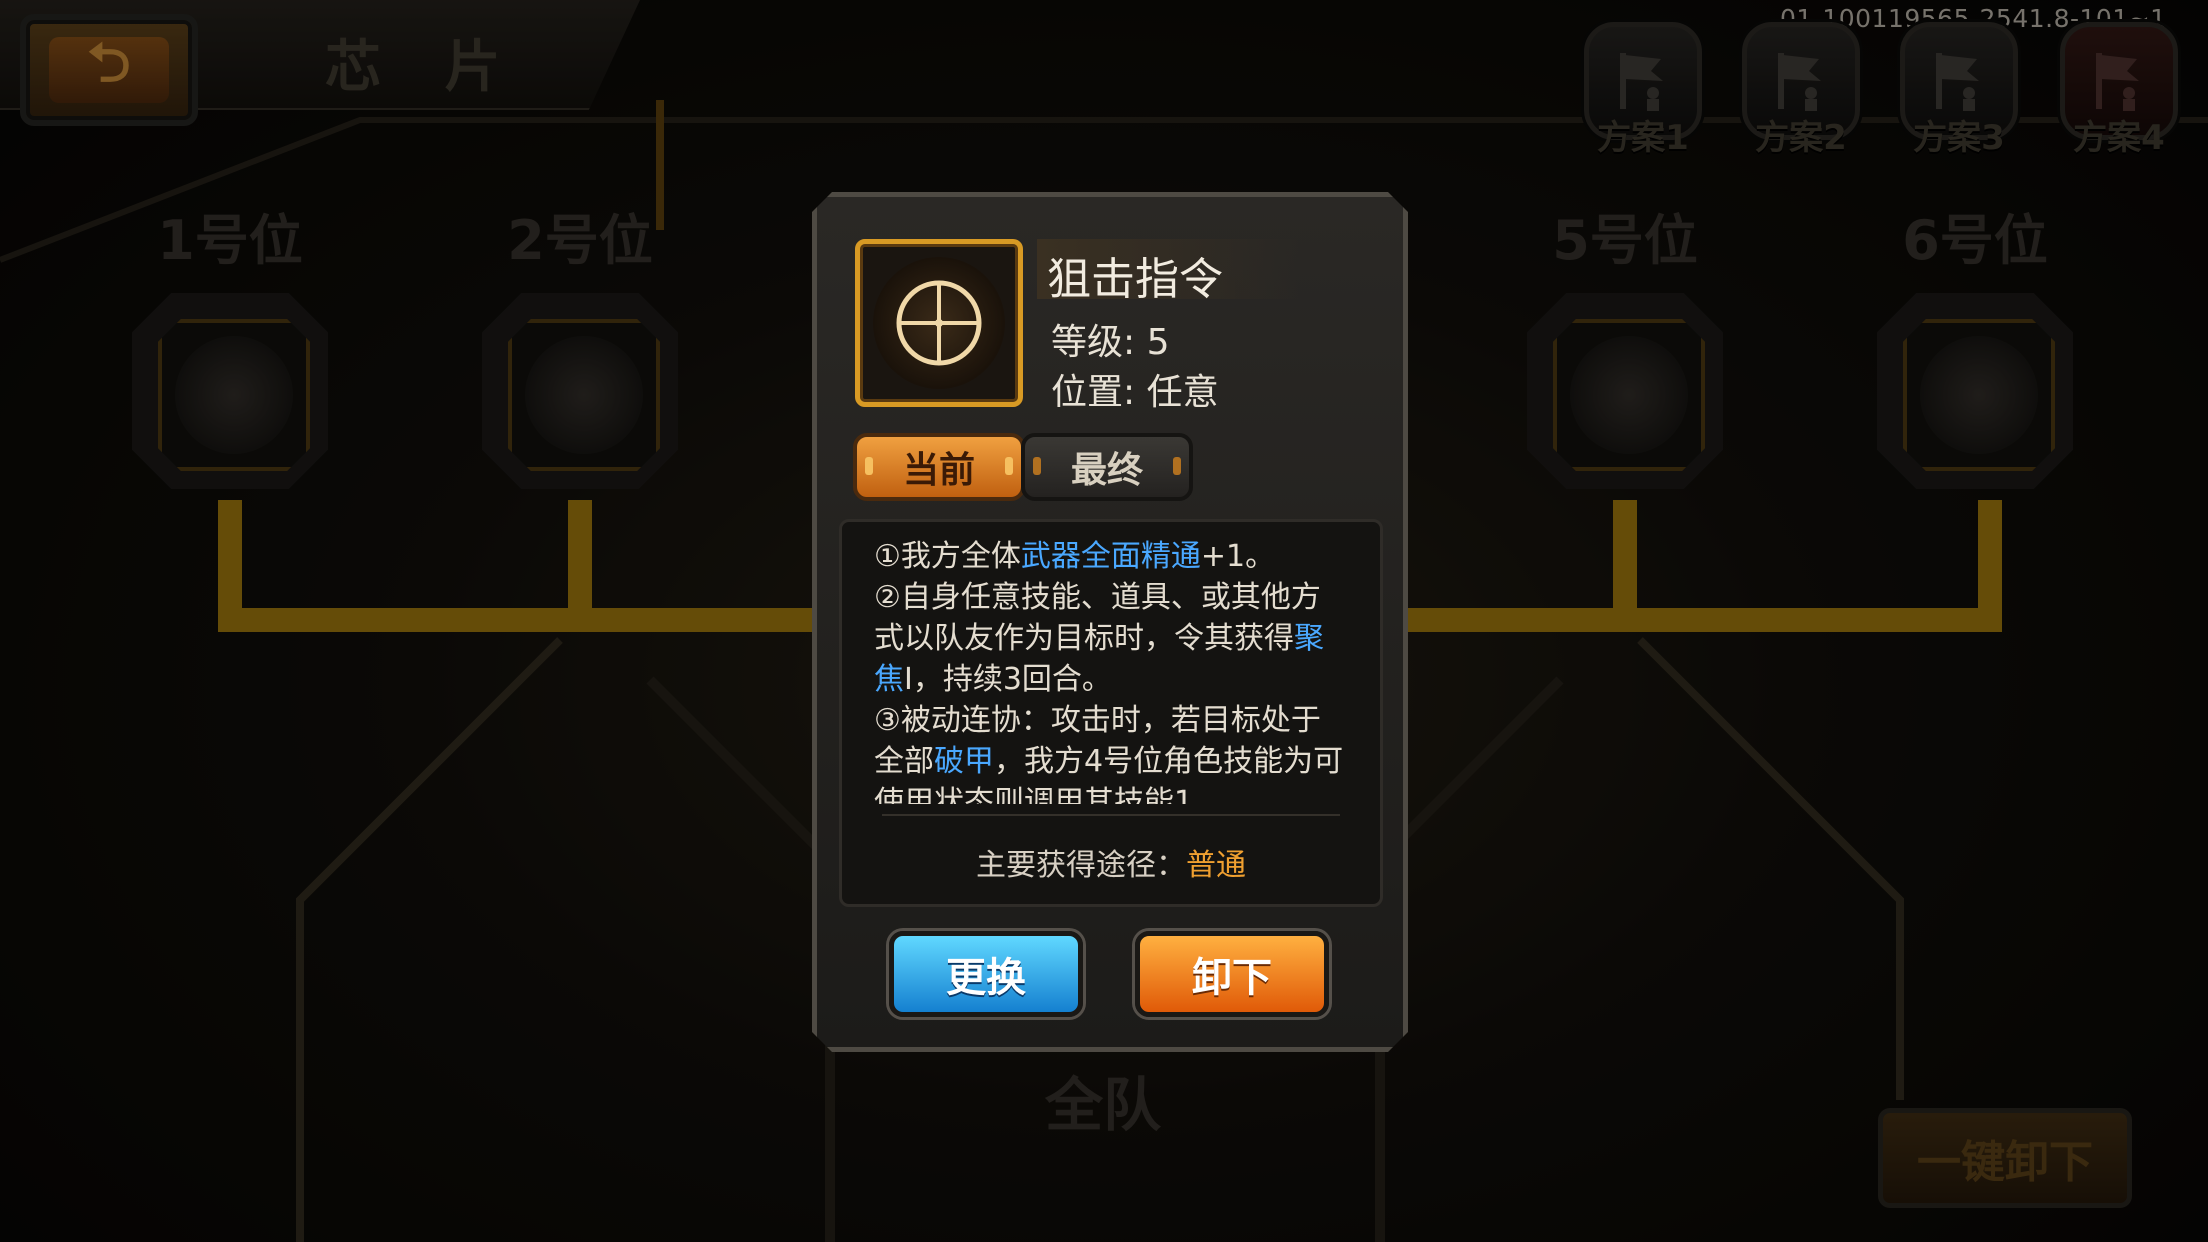 The image size is (2208, 1242). What do you see at coordinates (1111, 556) in the screenshot?
I see `keyword-link: 武器全面精通` at bounding box center [1111, 556].